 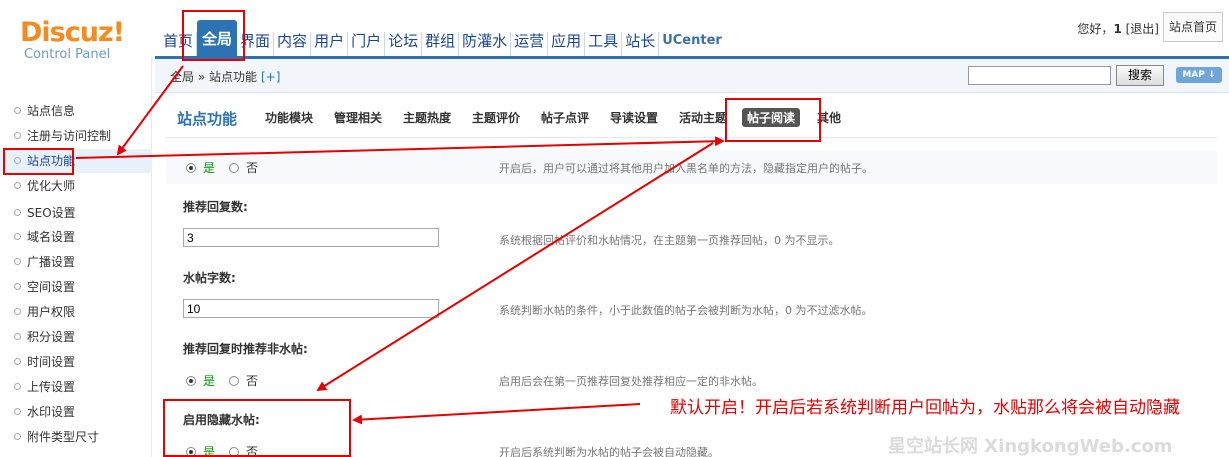 What do you see at coordinates (76, 186) in the screenshot?
I see `sidebar-item-optimizer: 优化大师` at bounding box center [76, 186].